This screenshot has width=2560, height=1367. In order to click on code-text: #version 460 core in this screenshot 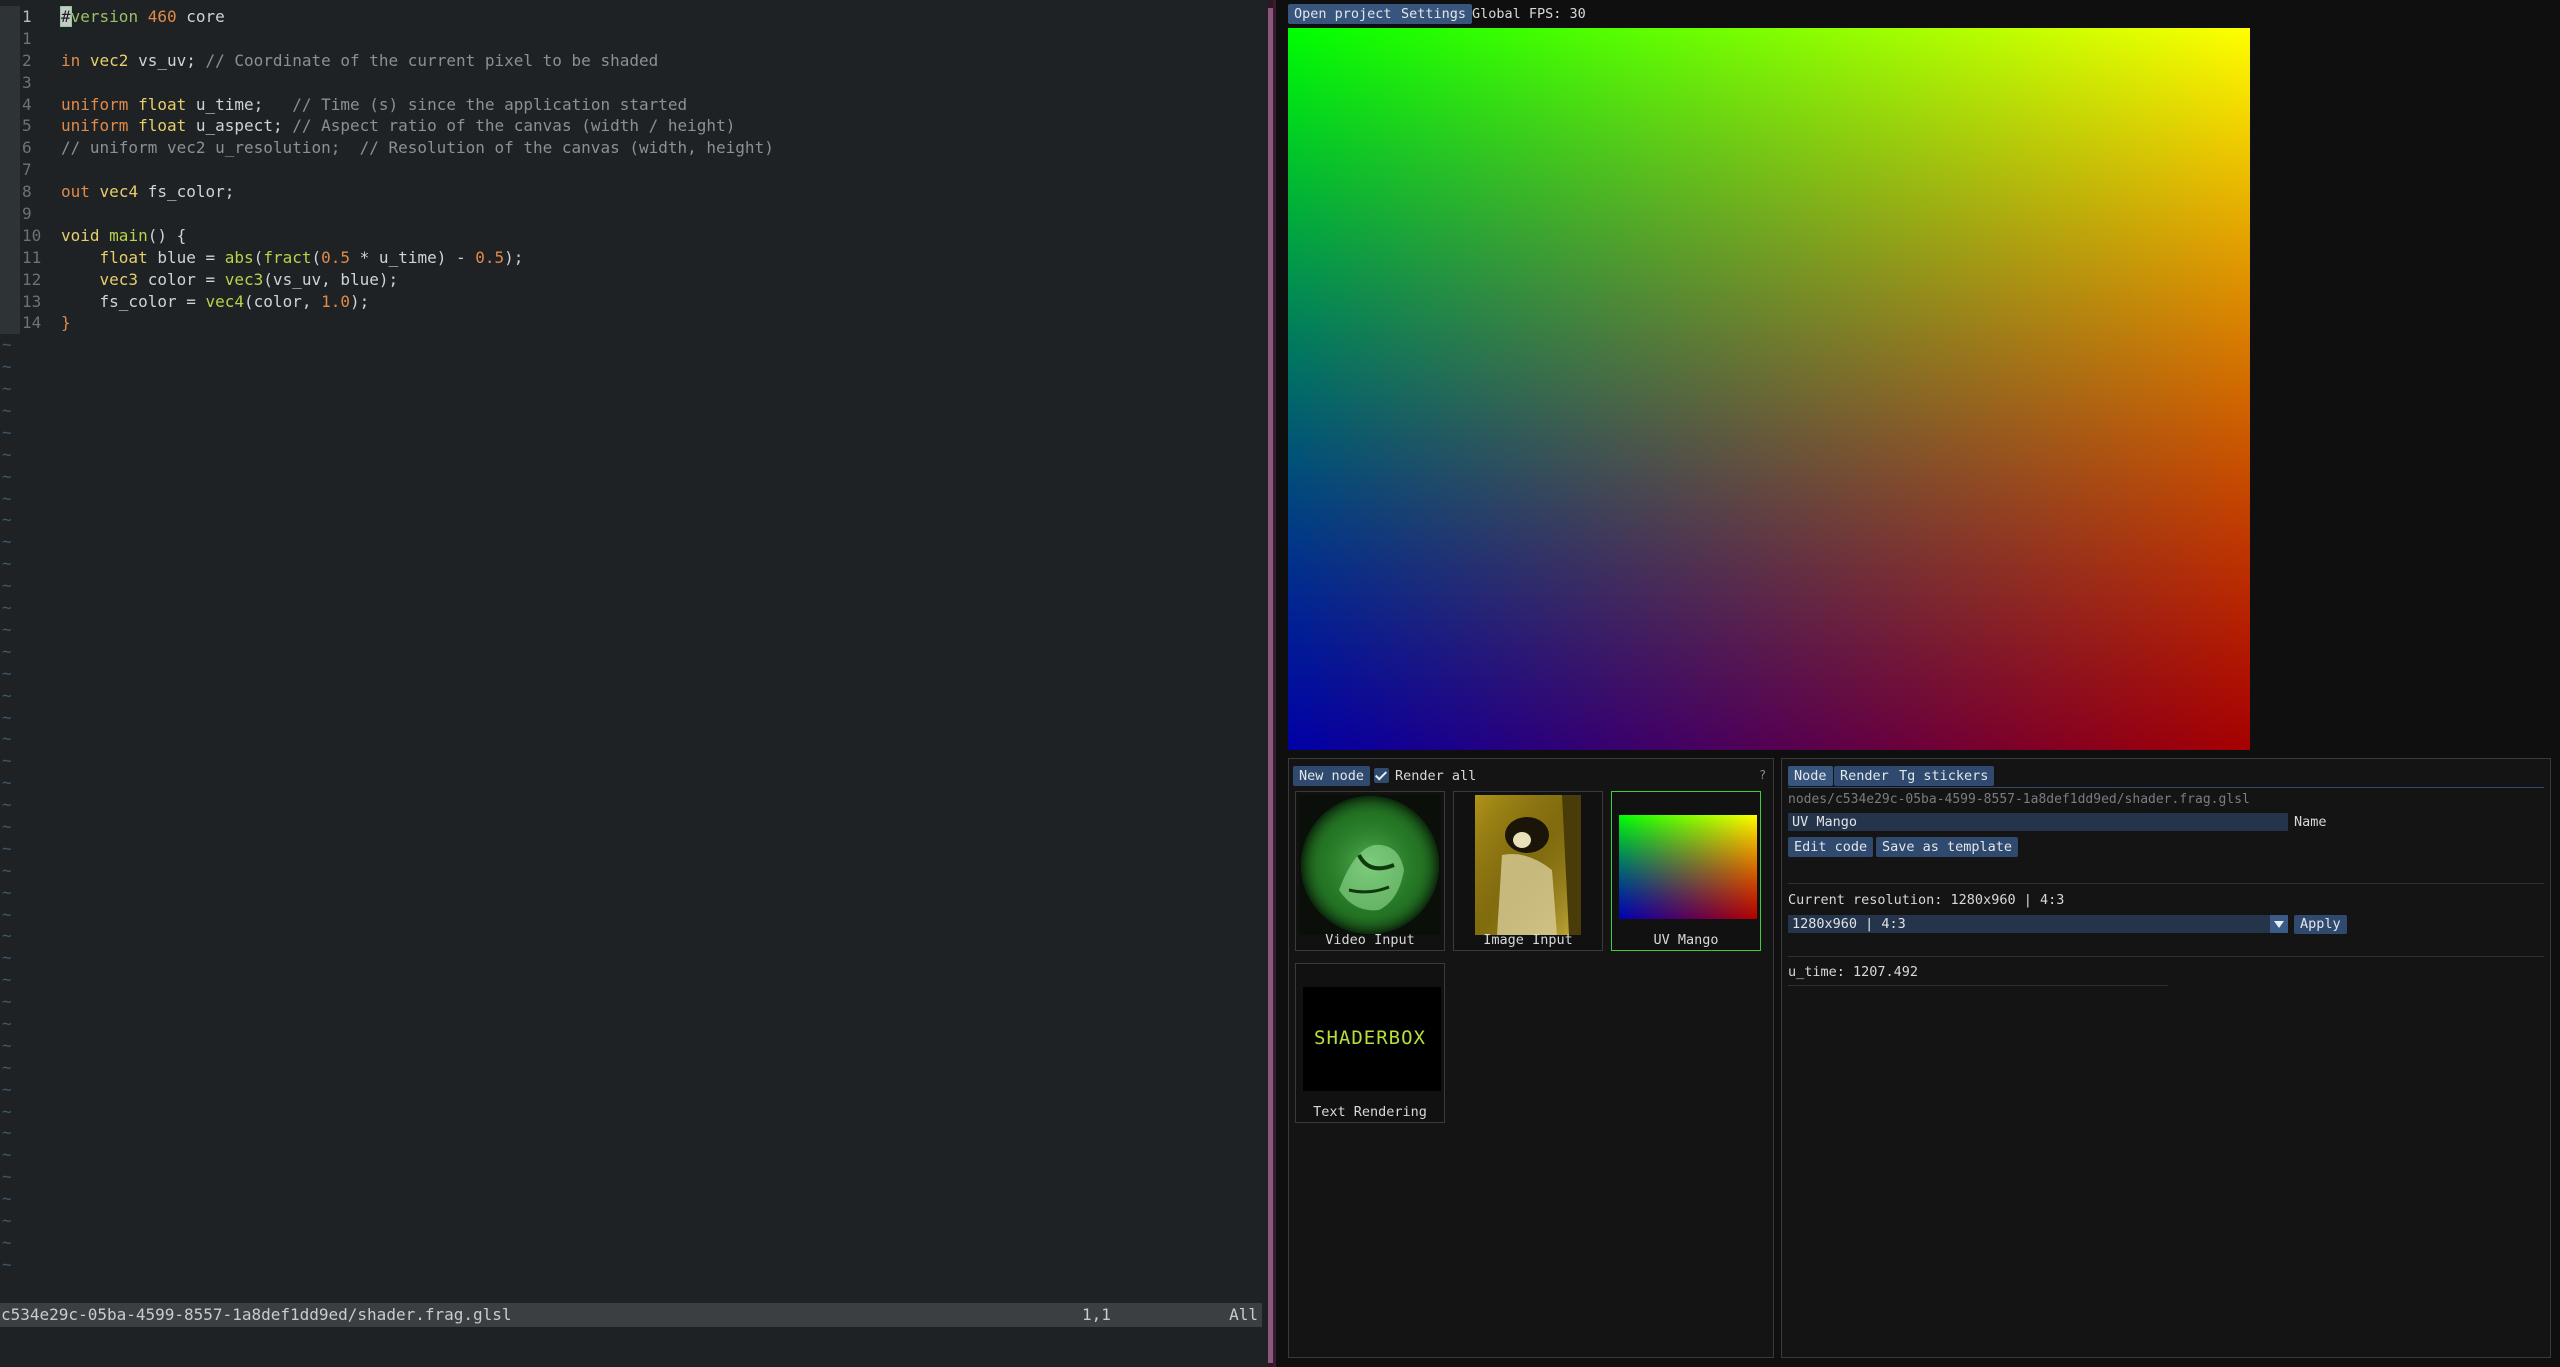, I will do `click(142, 17)`.